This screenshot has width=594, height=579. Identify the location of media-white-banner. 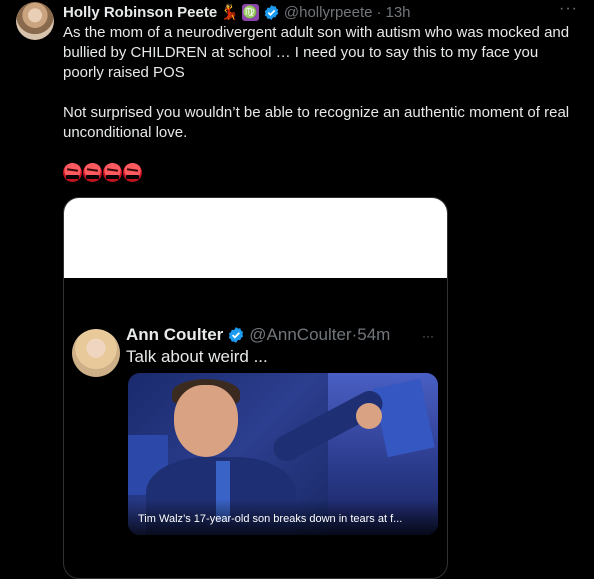
(255, 238).